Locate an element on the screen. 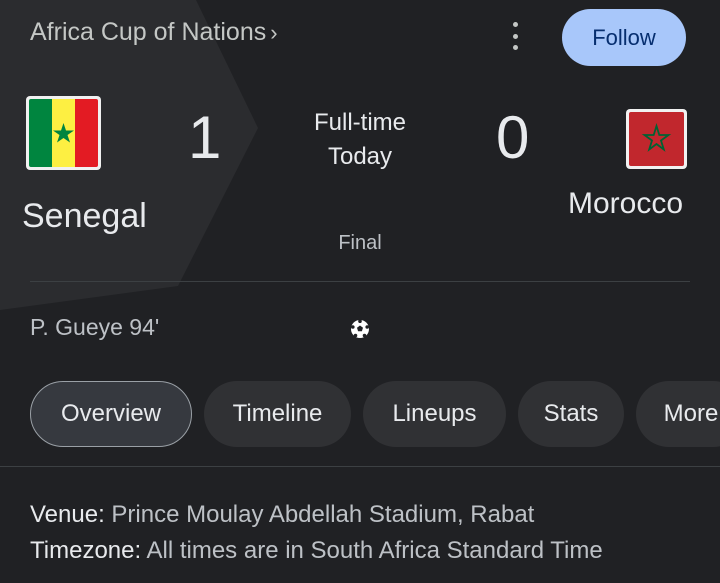  chevron-right-icon: › is located at coordinates (274, 32).